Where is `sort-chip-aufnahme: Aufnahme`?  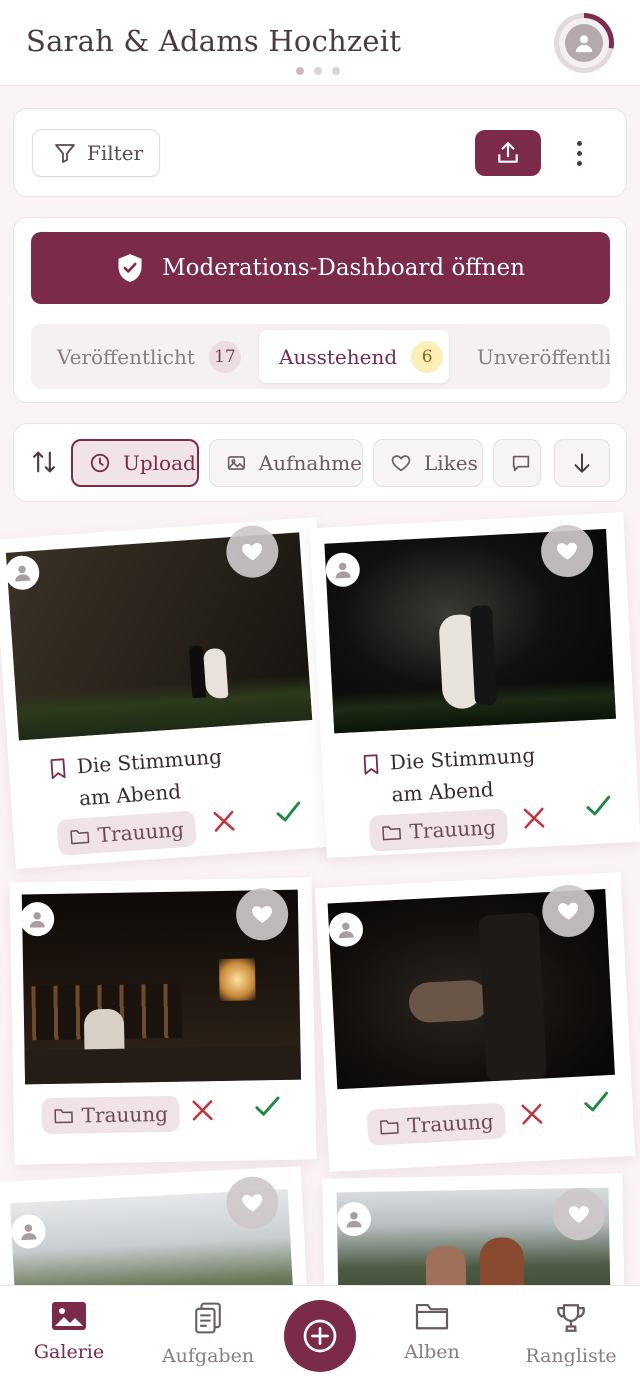
sort-chip-aufnahme: Aufnahme is located at coordinates (286, 463).